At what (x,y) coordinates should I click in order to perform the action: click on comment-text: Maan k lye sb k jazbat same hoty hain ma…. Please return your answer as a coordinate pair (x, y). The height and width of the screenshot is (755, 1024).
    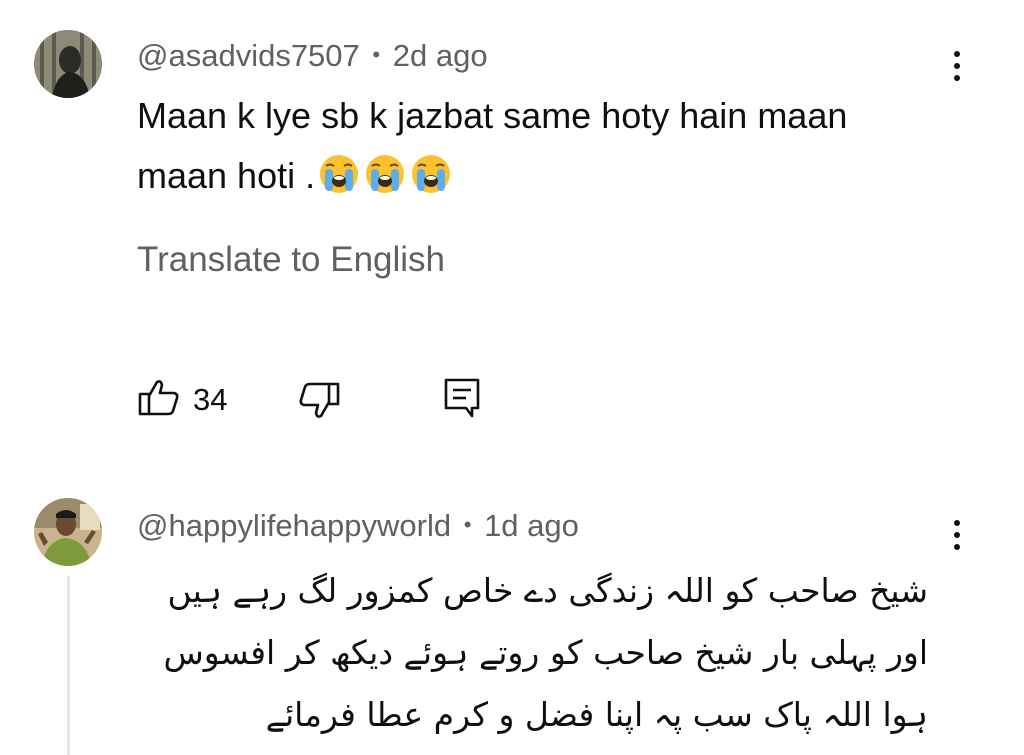
    Looking at the image, I should click on (537, 146).